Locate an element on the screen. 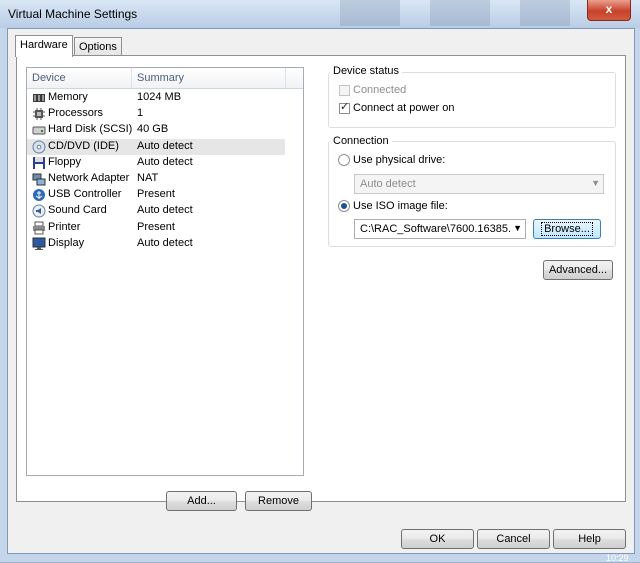  device-status-title: Device status is located at coordinates (366, 71).